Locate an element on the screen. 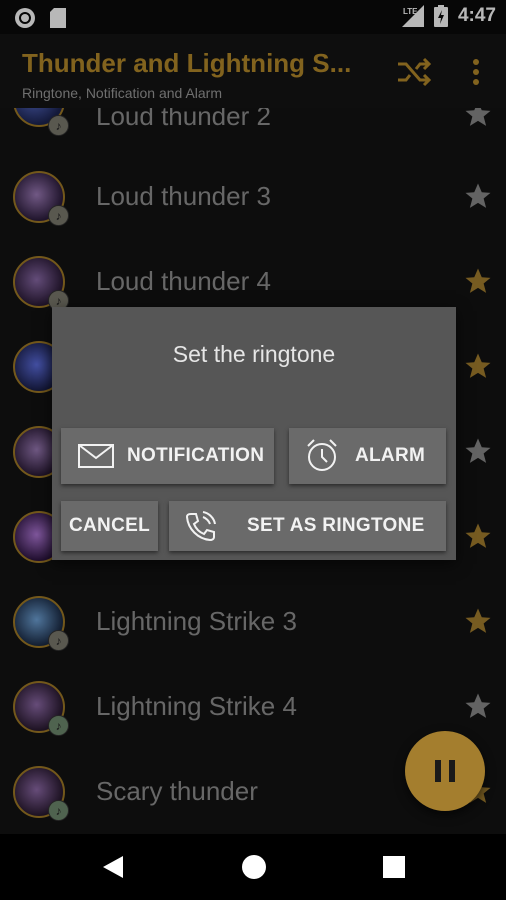 This screenshot has width=506, height=900. set-as-ringtone-label: SET AS RINGTONE is located at coordinates (336, 525).